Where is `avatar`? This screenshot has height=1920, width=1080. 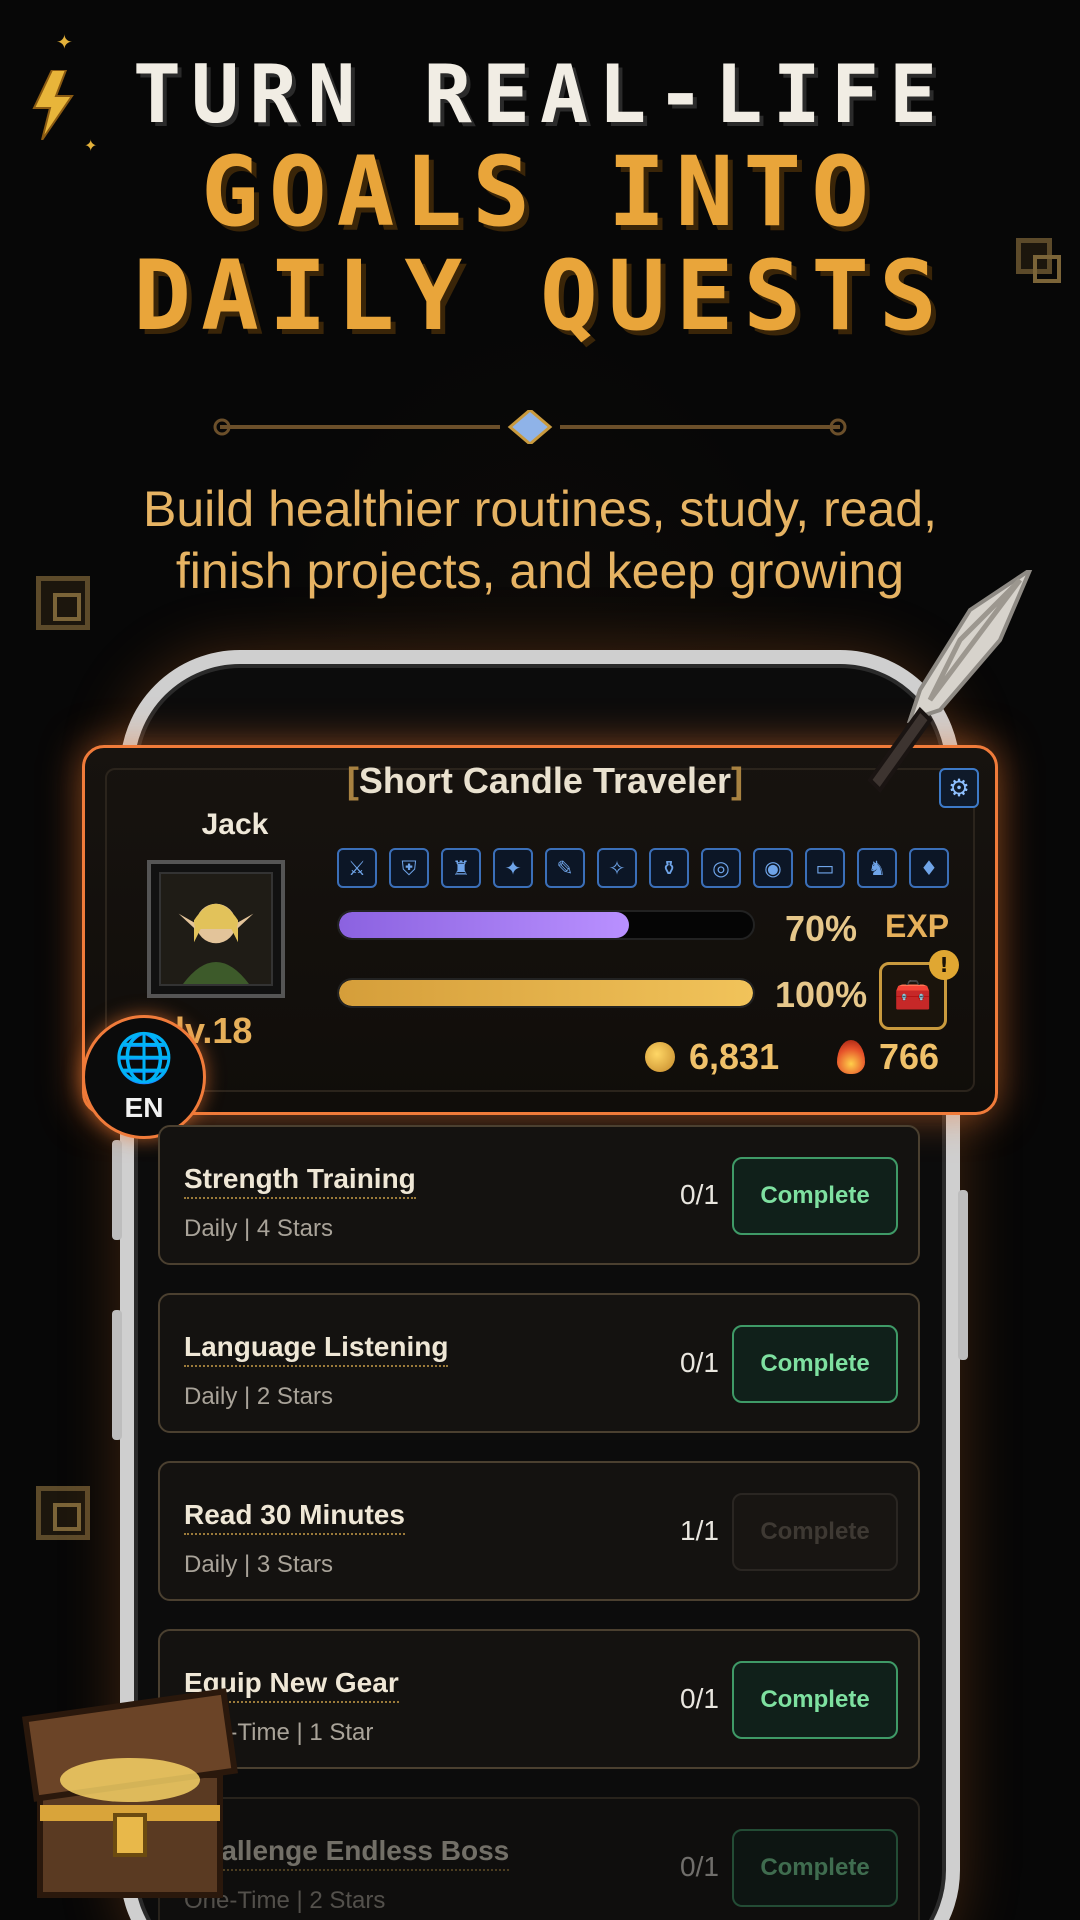 avatar is located at coordinates (216, 929).